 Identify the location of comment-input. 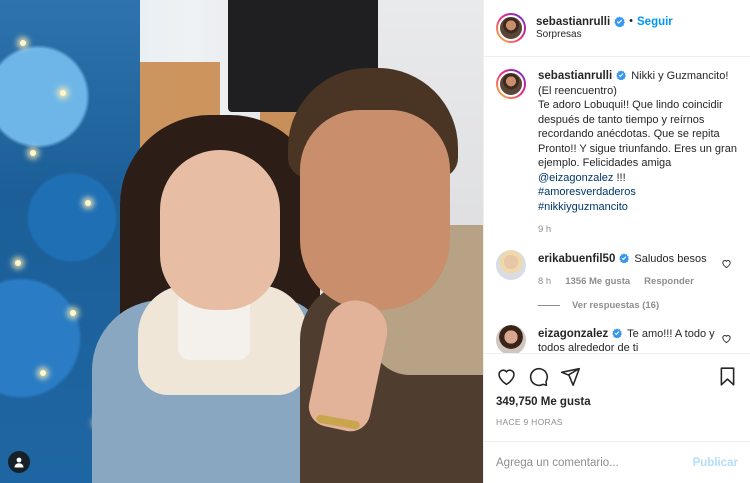
(594, 462).